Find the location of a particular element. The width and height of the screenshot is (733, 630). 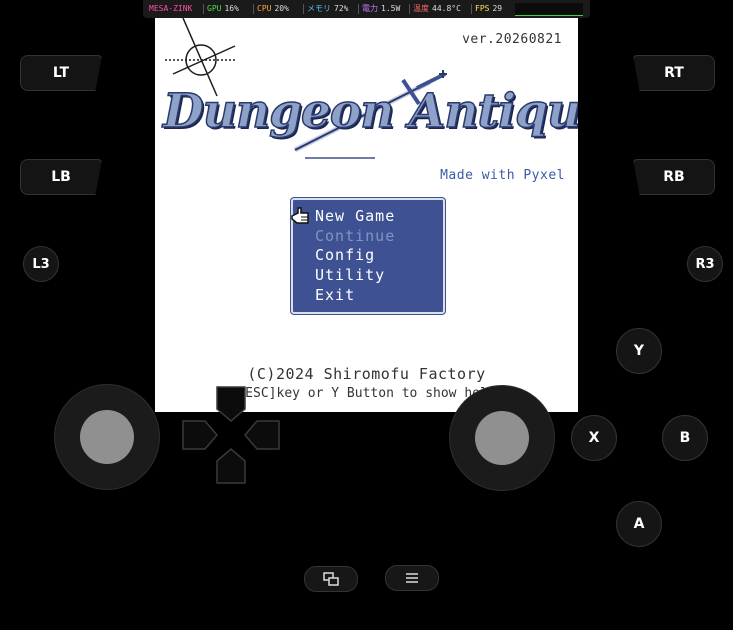

menu-button is located at coordinates (412, 578).